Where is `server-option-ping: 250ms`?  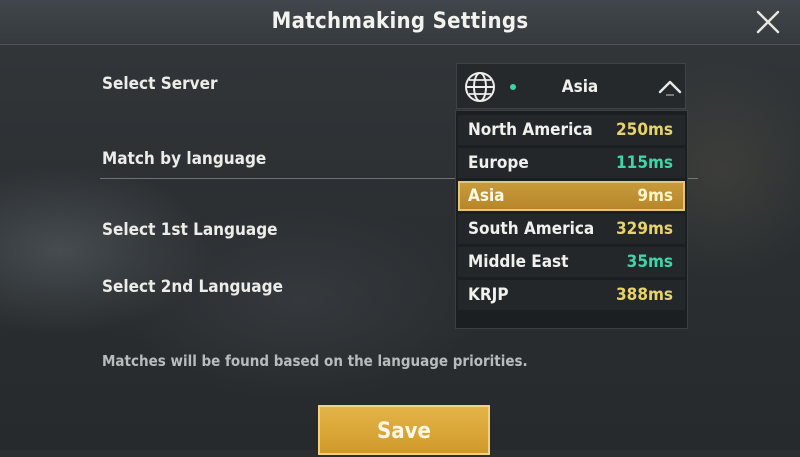 server-option-ping: 250ms is located at coordinates (644, 130).